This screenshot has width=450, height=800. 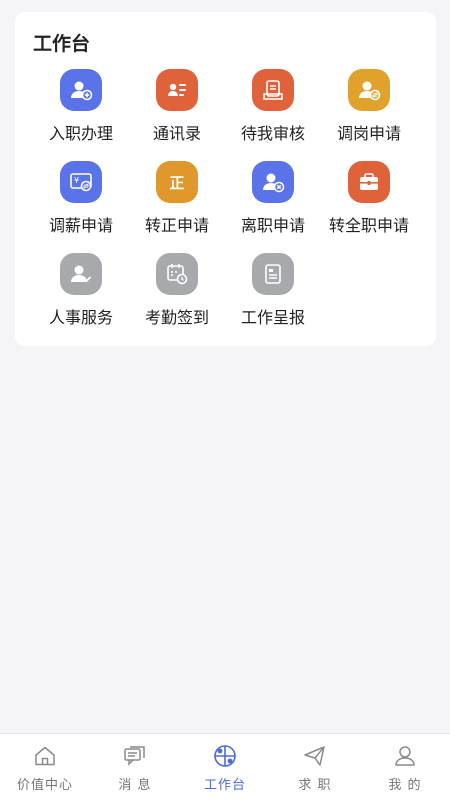 What do you see at coordinates (177, 274) in the screenshot?
I see `calendar-clock-icon` at bounding box center [177, 274].